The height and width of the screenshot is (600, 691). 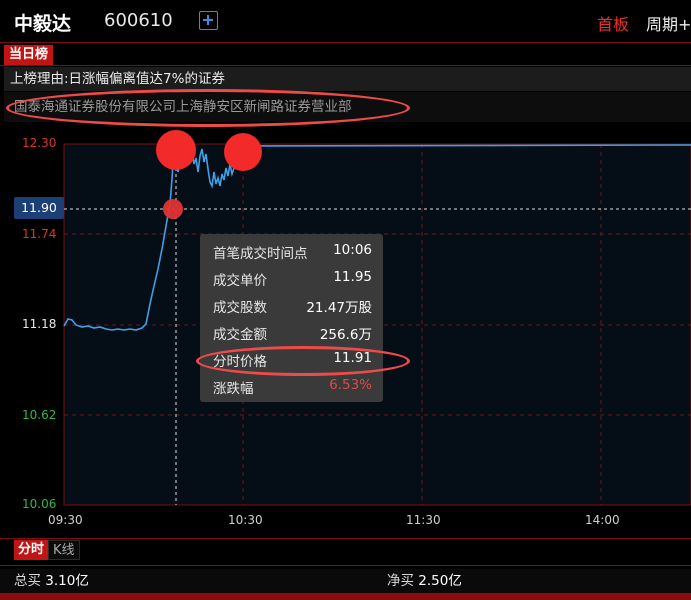 What do you see at coordinates (291, 385) in the screenshot?
I see `tooltip-row: 涨跌幅 6.53%` at bounding box center [291, 385].